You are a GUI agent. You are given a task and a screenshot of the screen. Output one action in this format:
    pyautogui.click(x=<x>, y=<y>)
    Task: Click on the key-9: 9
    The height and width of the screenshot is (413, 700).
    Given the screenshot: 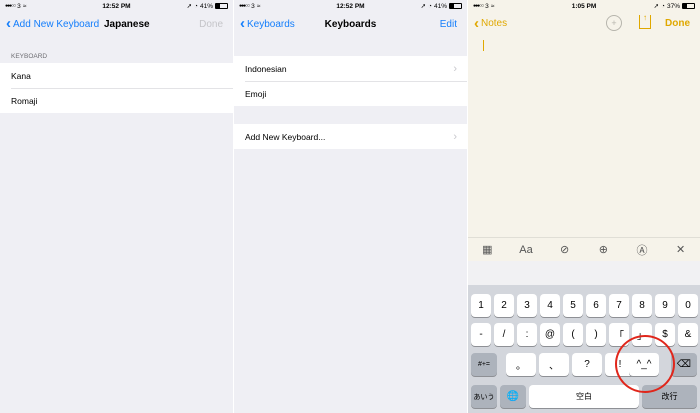 What is the action you would take?
    pyautogui.click(x=665, y=305)
    